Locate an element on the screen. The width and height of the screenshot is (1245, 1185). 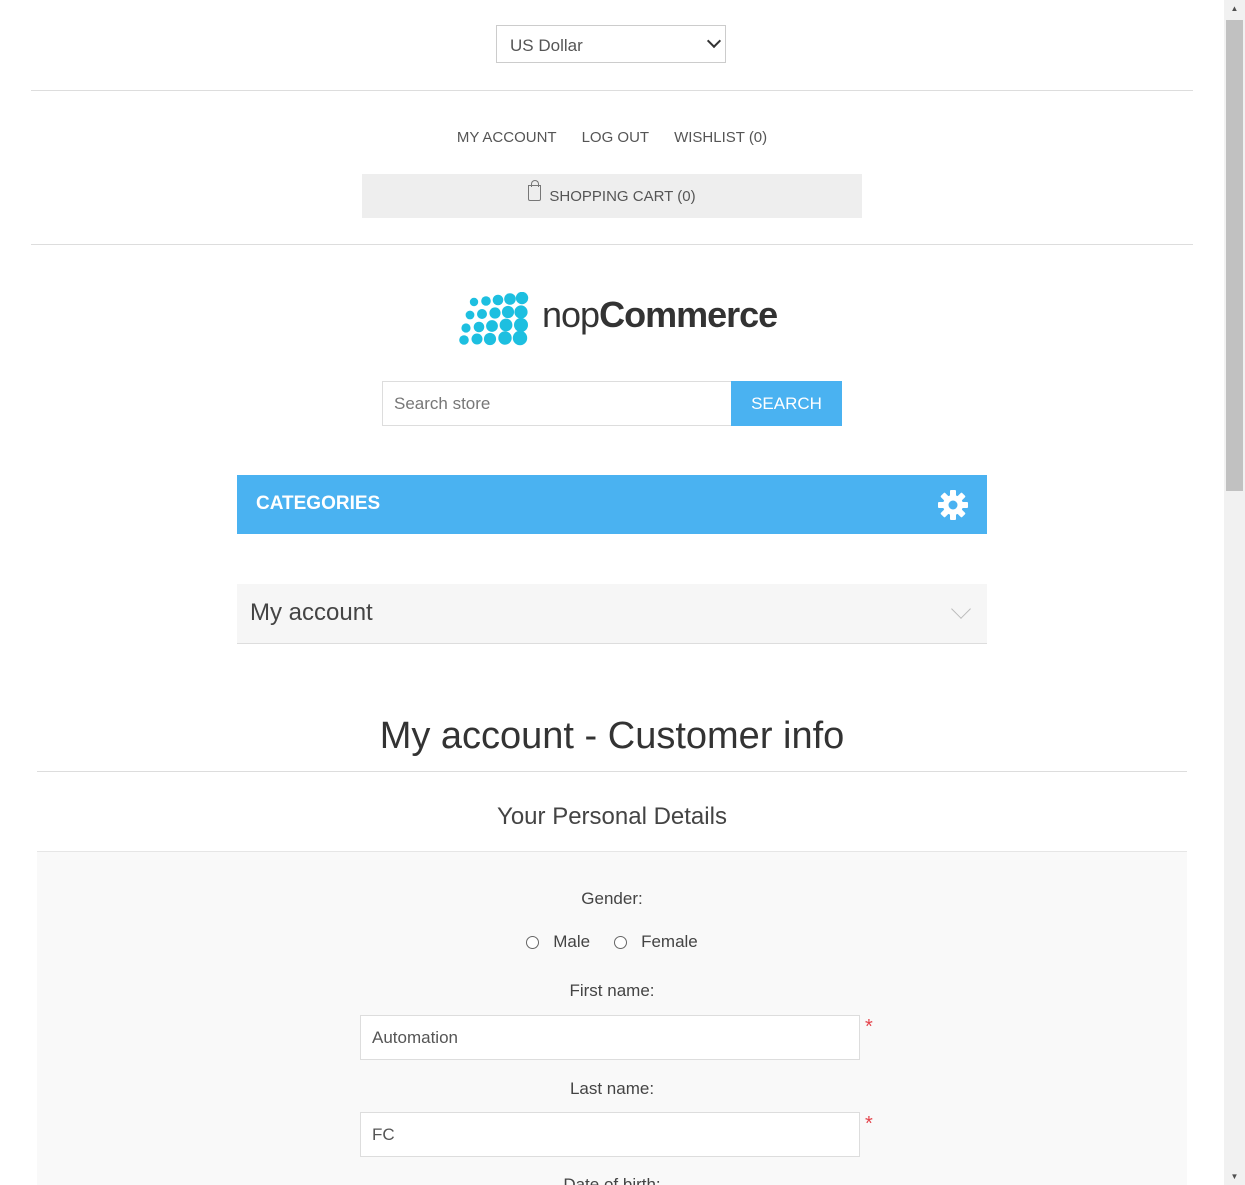
categories-label: CATEGORIES is located at coordinates (318, 503).